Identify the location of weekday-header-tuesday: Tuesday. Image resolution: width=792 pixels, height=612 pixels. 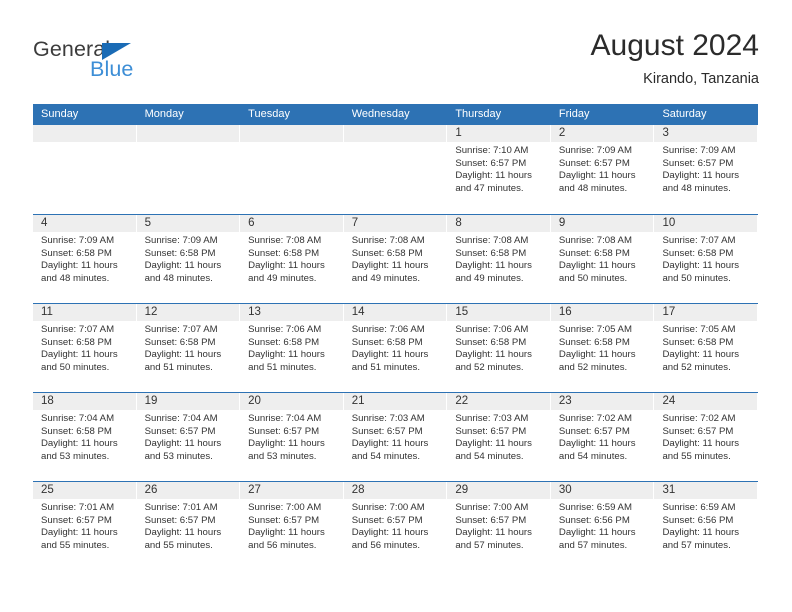
(269, 114).